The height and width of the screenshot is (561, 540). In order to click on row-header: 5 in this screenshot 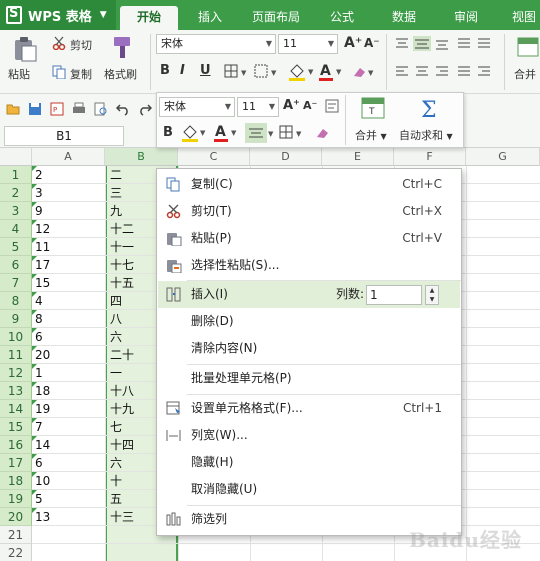, I will do `click(16, 247)`.